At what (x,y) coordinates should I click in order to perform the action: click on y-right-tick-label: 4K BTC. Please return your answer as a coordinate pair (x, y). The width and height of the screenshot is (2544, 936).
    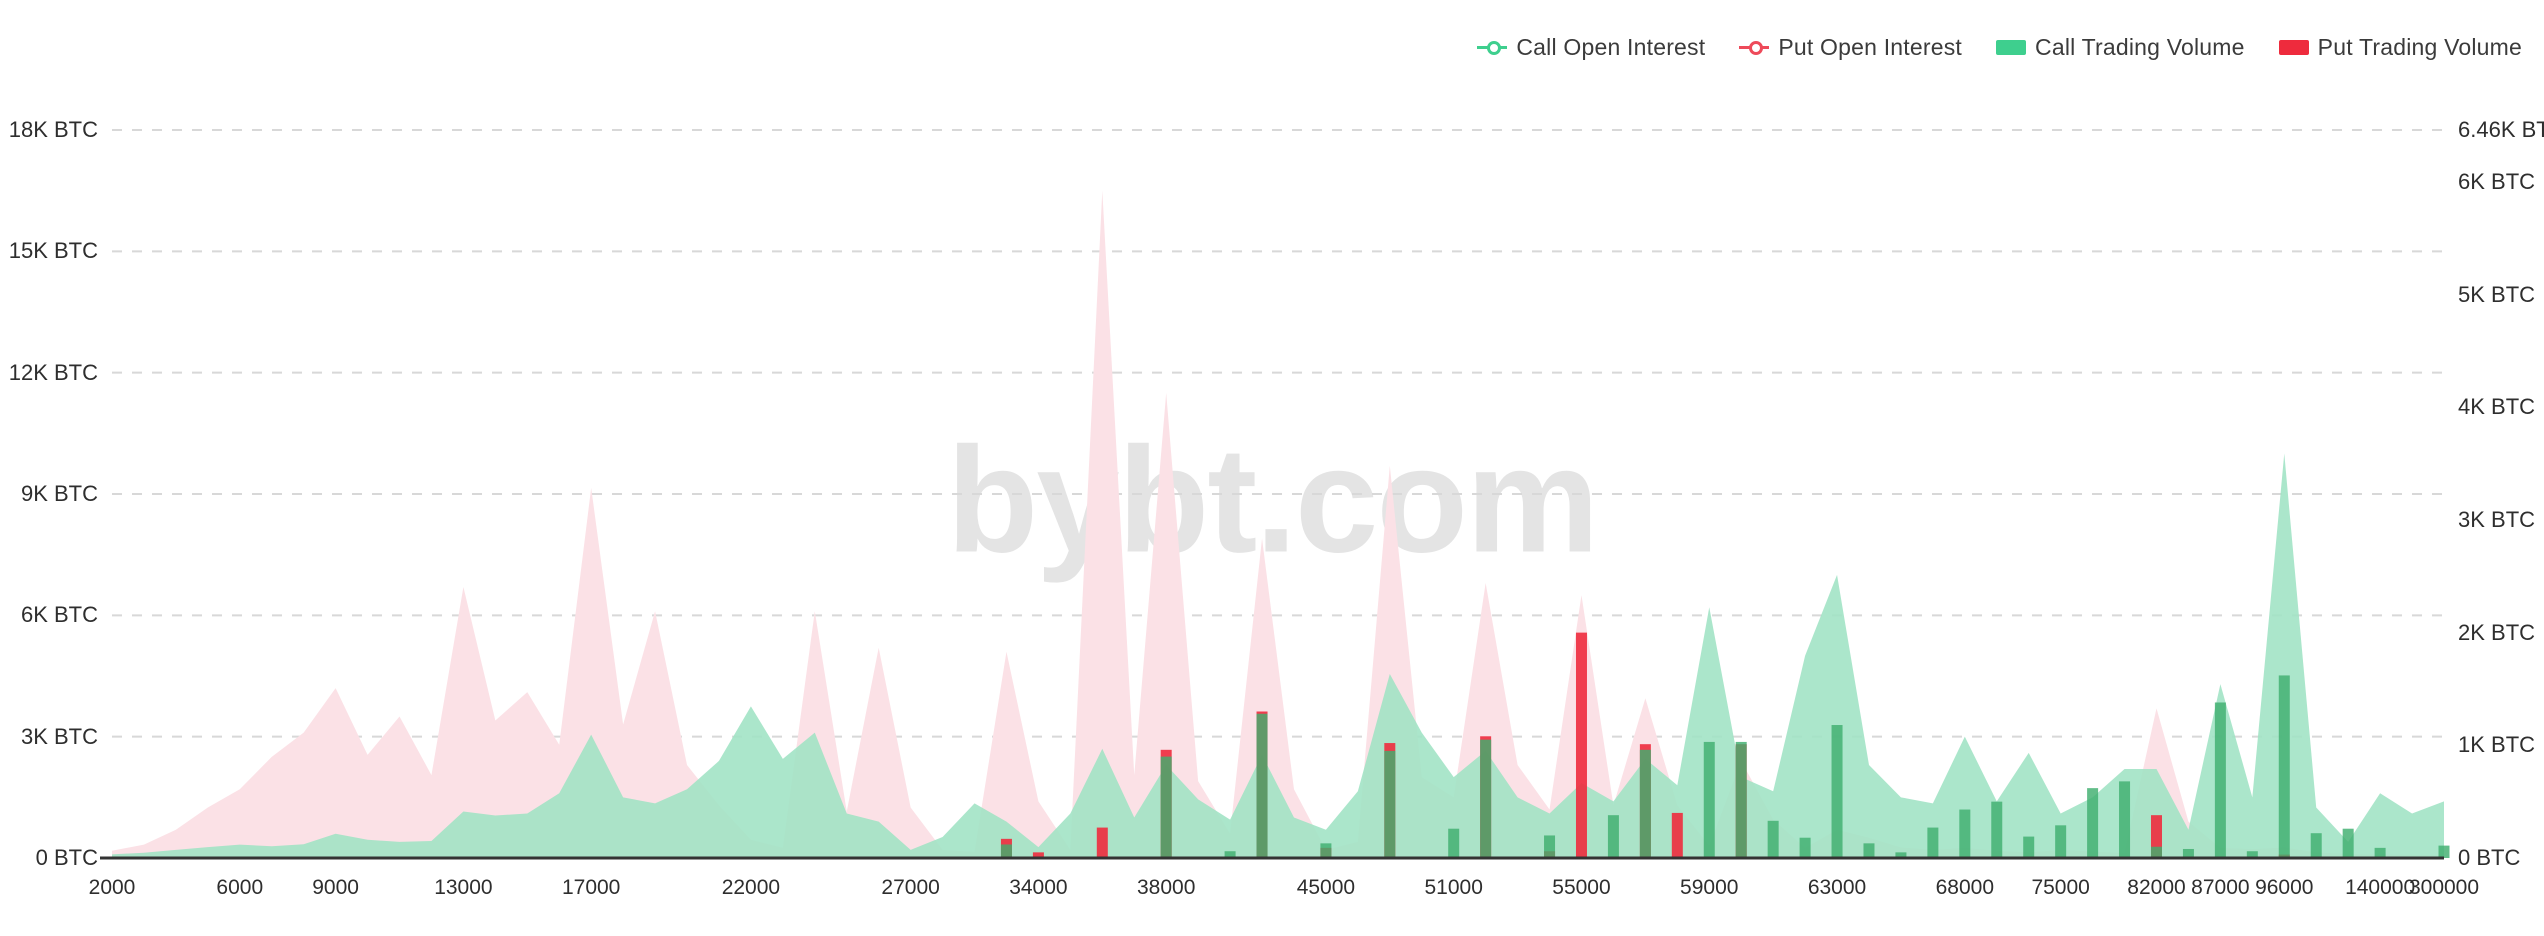
    Looking at the image, I should click on (2497, 407).